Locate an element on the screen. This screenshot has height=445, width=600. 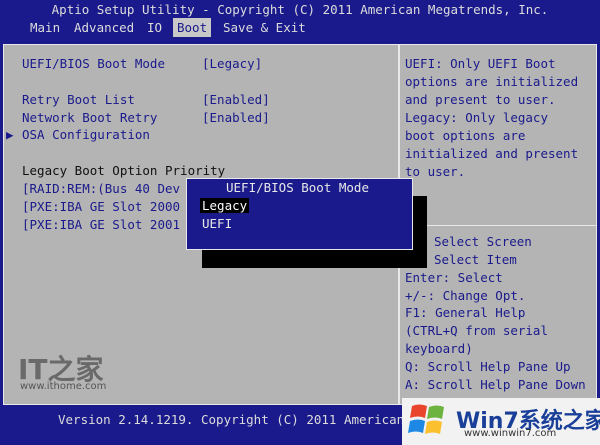
help-line: UEFI: Only UEFI Boot is located at coordinates (480, 63).